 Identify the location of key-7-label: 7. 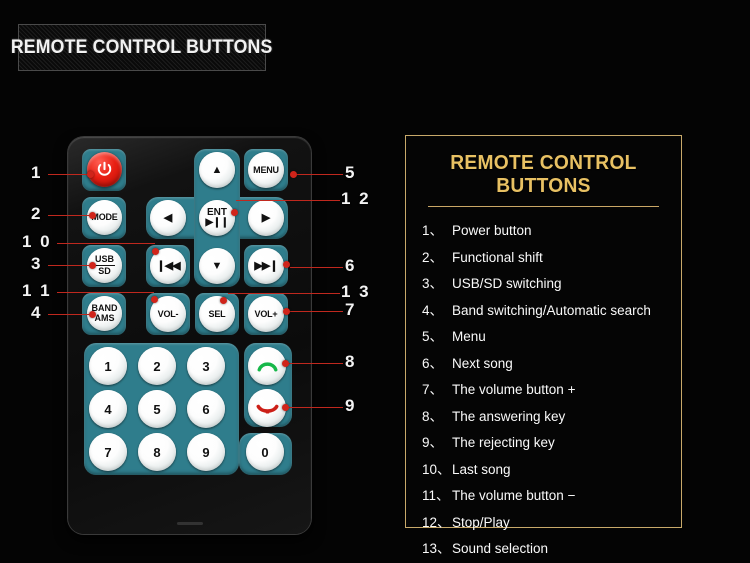
(108, 452).